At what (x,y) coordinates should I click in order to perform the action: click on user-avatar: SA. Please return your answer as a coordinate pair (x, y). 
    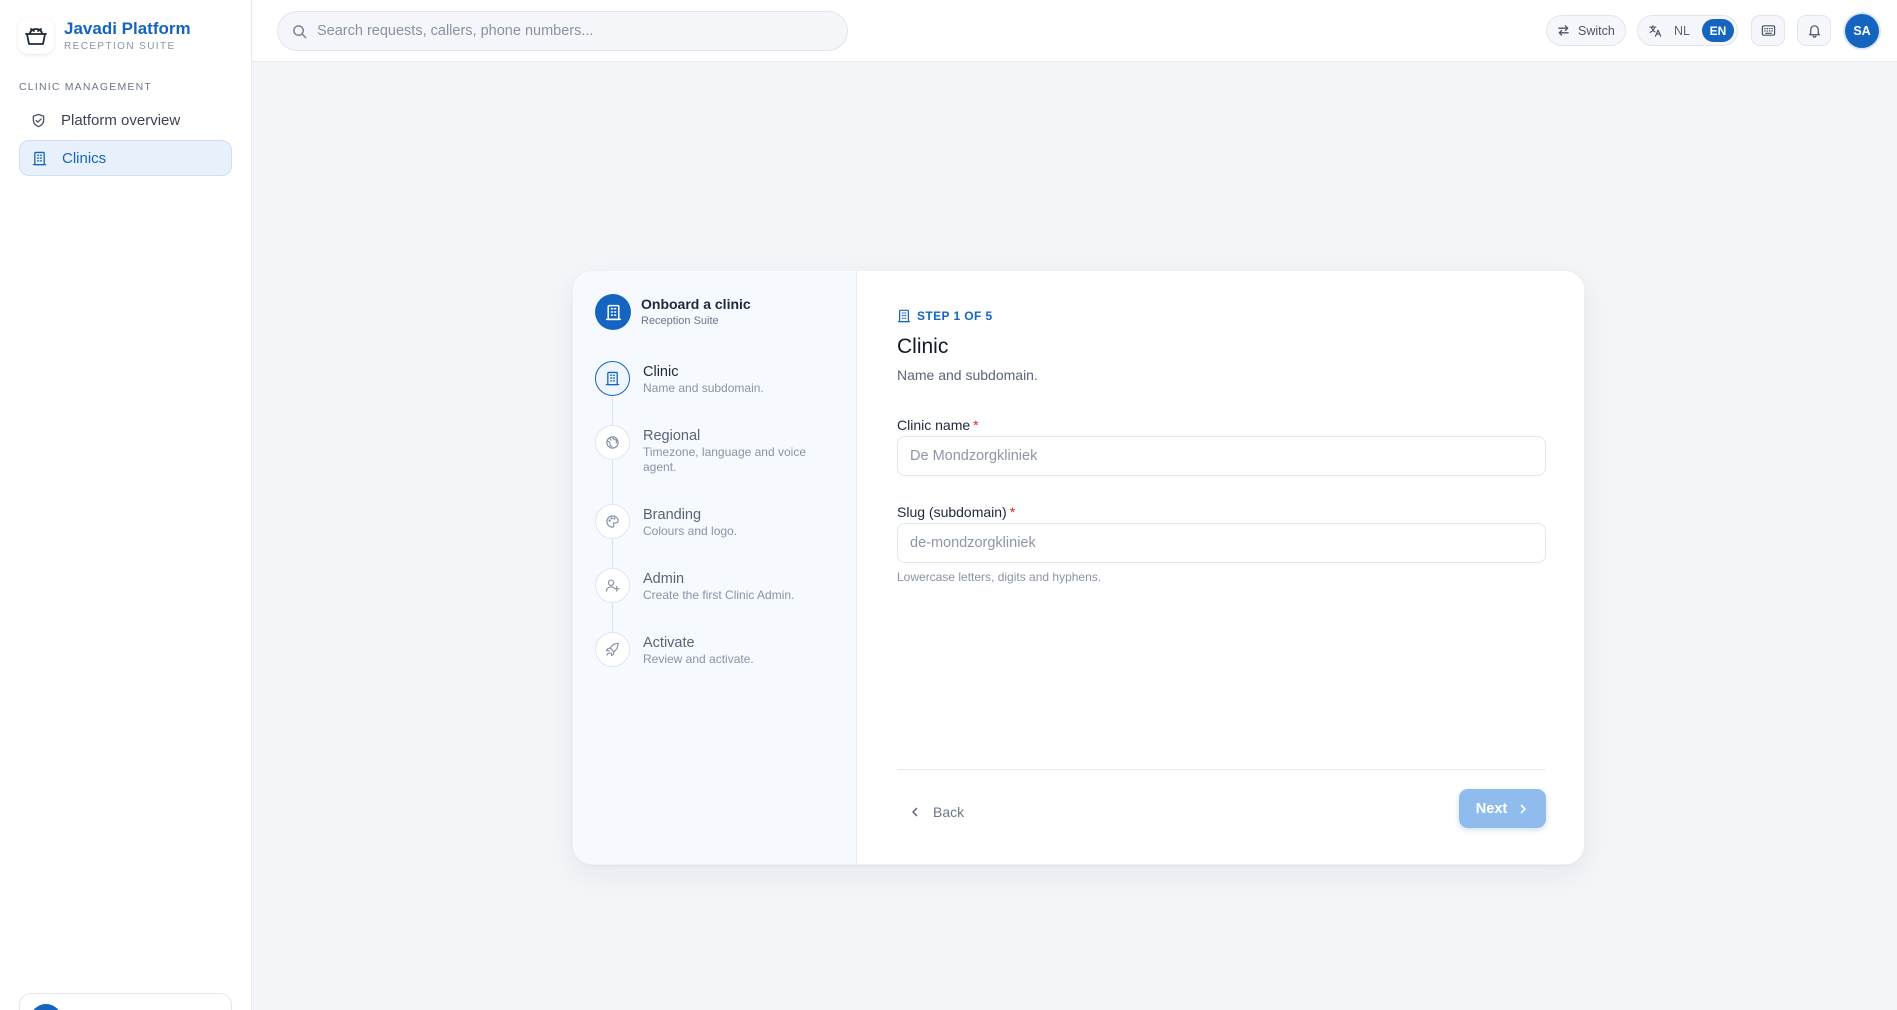
    Looking at the image, I should click on (1862, 31).